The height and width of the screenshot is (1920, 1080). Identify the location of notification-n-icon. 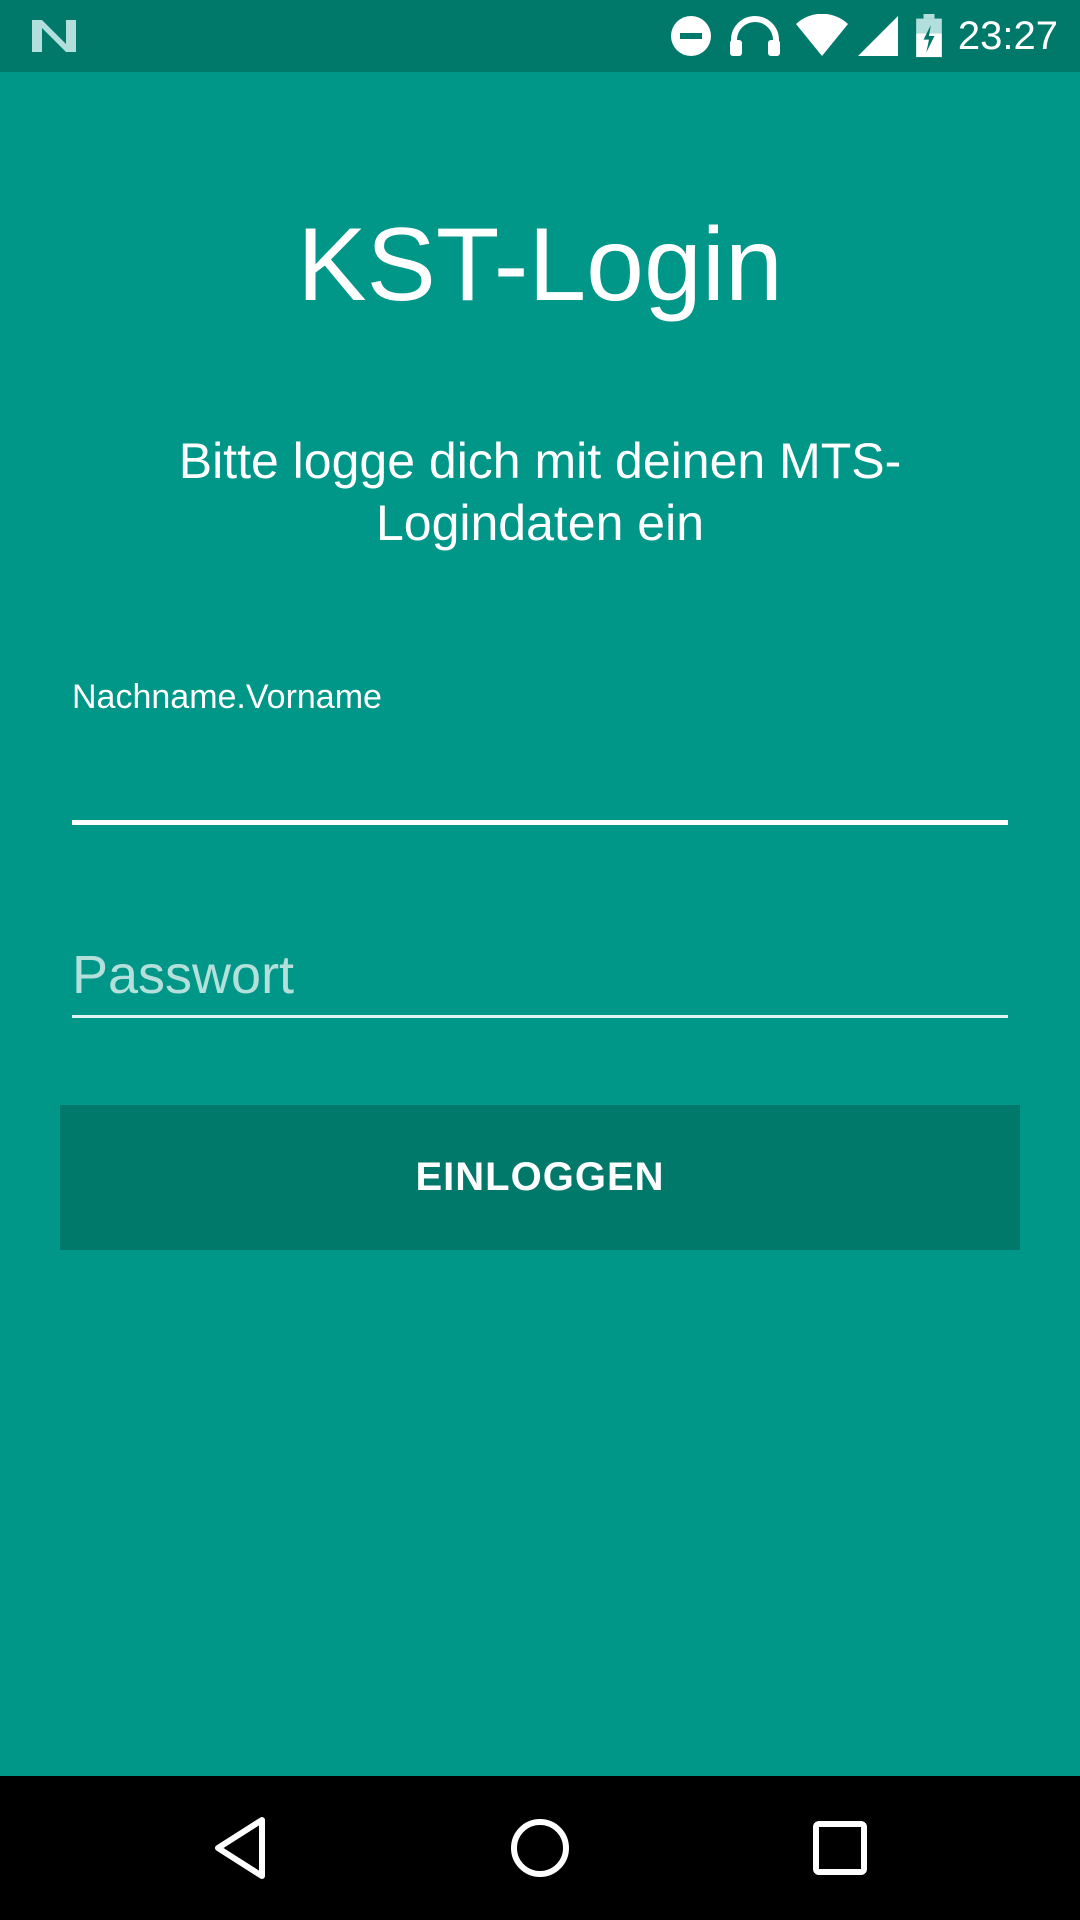
(54, 36).